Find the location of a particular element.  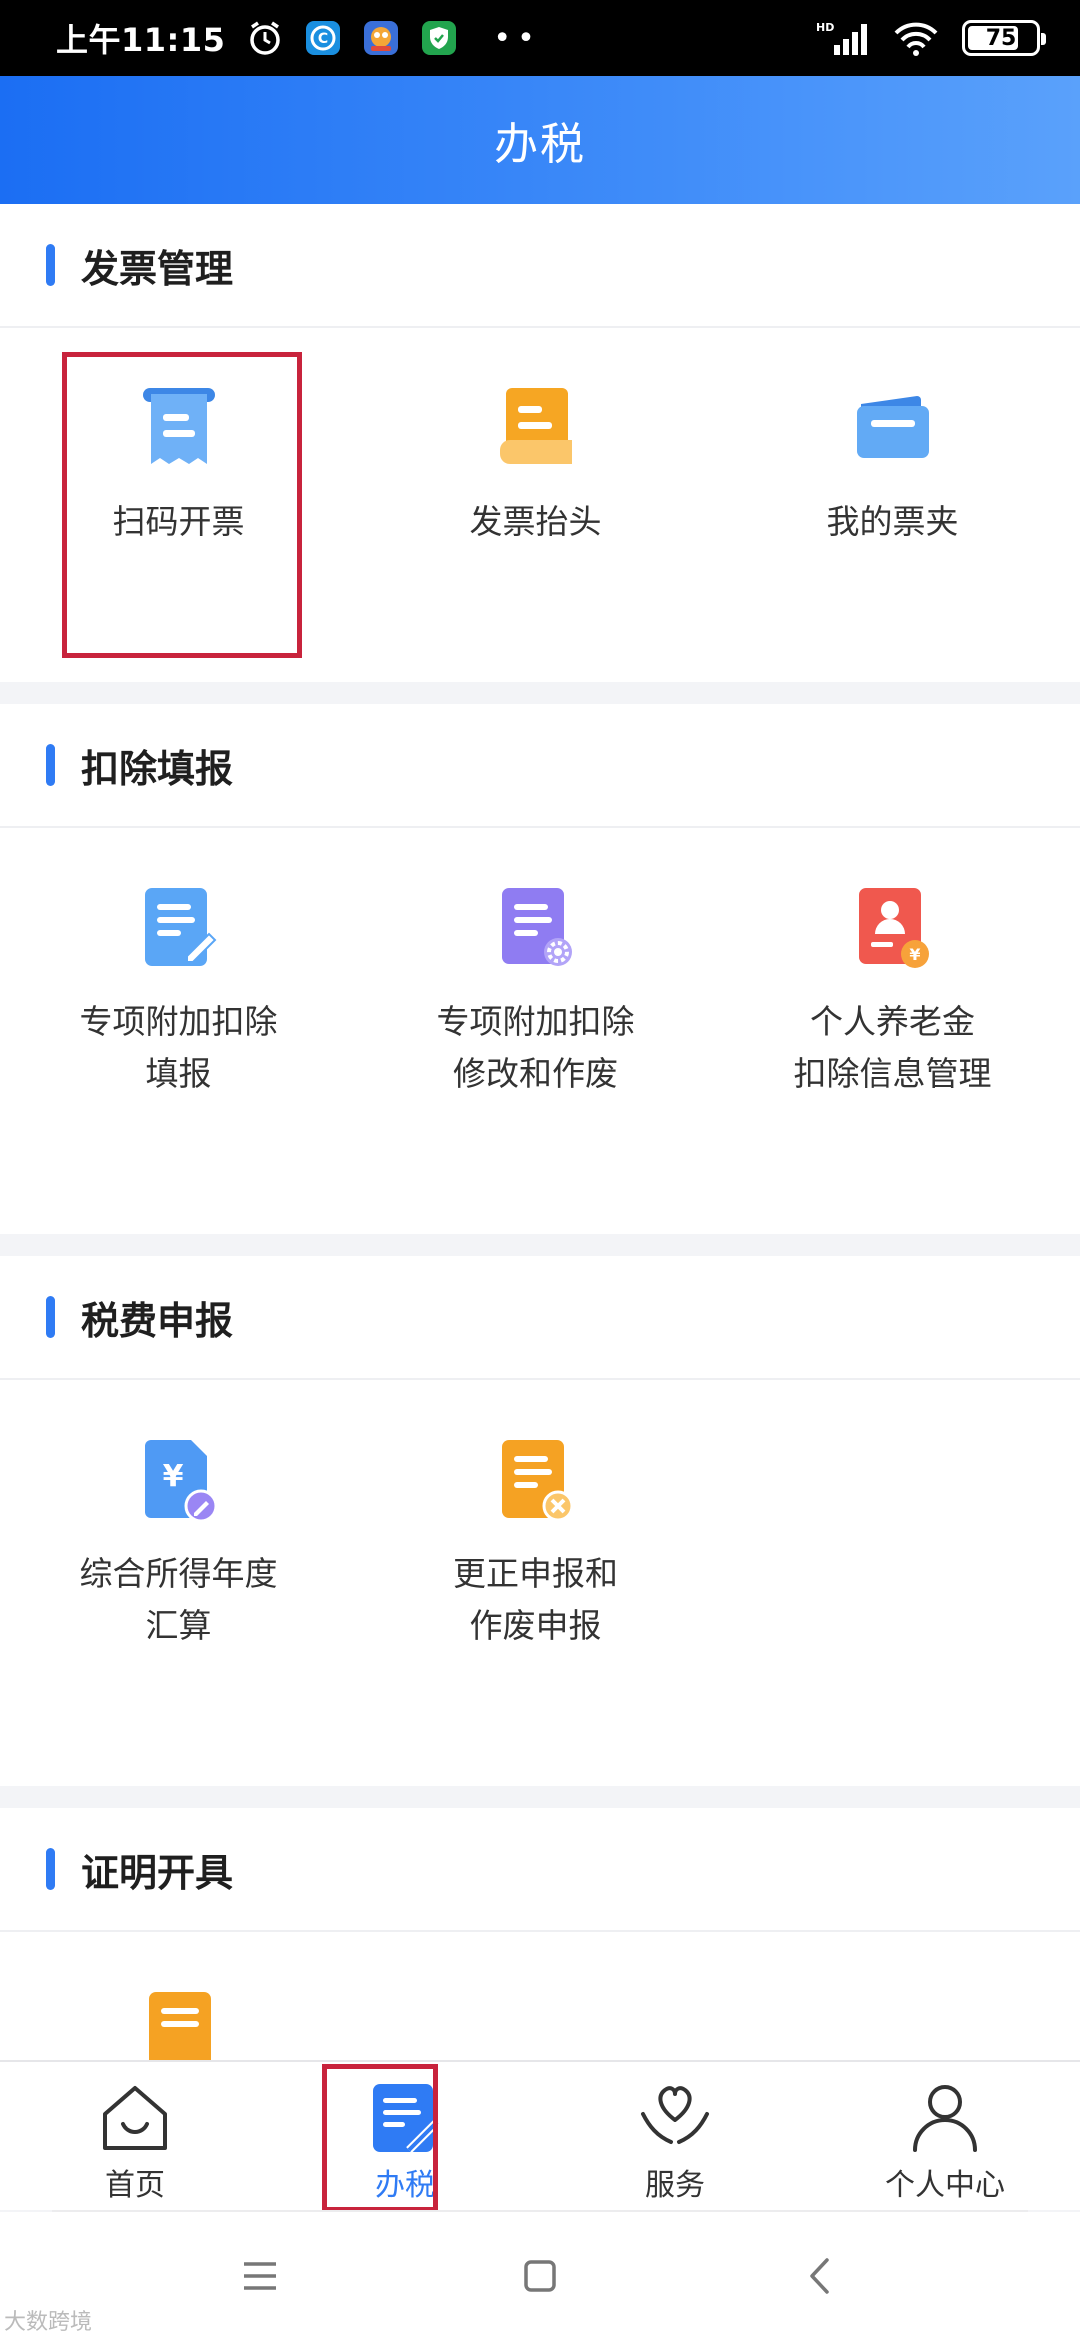

person-icon is located at coordinates (945, 2118).